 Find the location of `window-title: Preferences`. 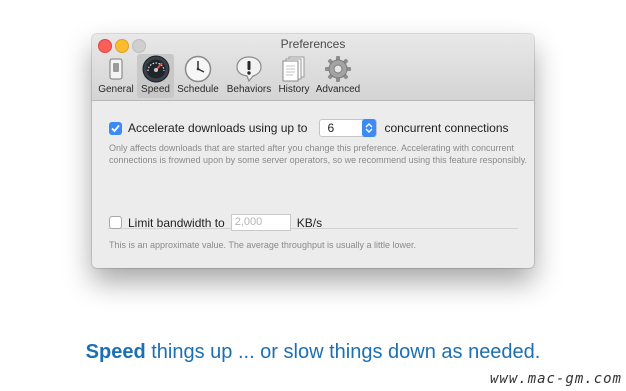

window-title: Preferences is located at coordinates (313, 44).